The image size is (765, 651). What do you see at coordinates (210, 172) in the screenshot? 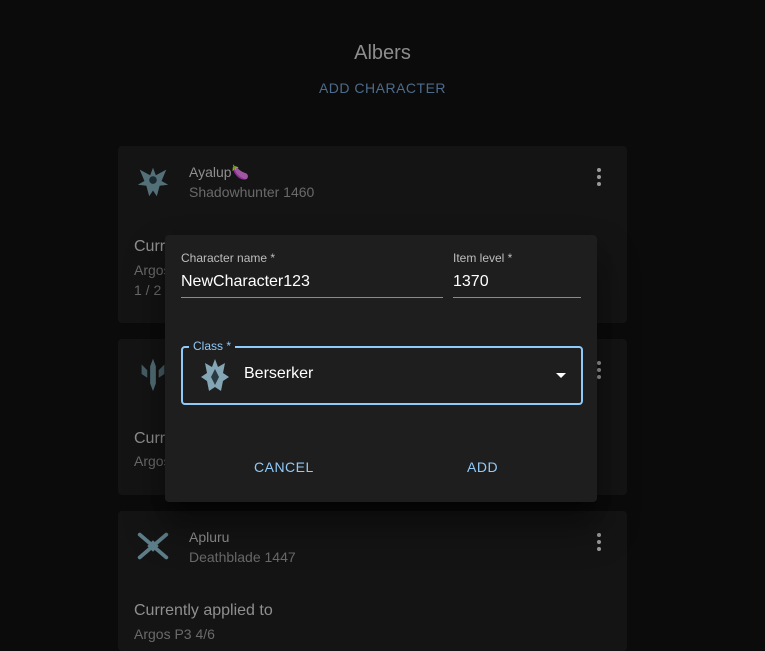
I see `character-name: Ayalup` at bounding box center [210, 172].